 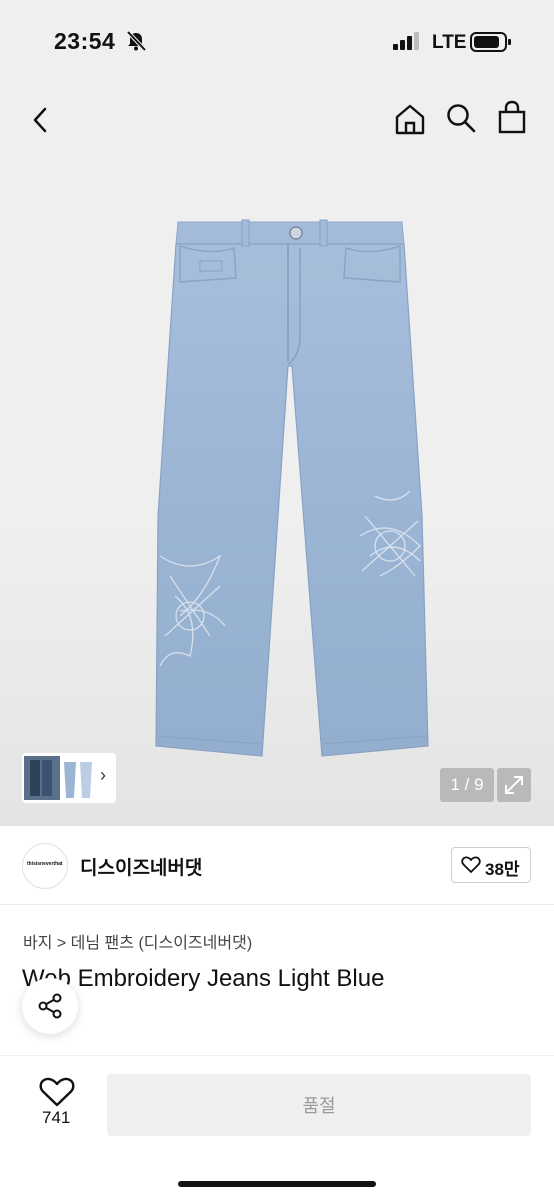 I want to click on home-icon, so click(x=410, y=119).